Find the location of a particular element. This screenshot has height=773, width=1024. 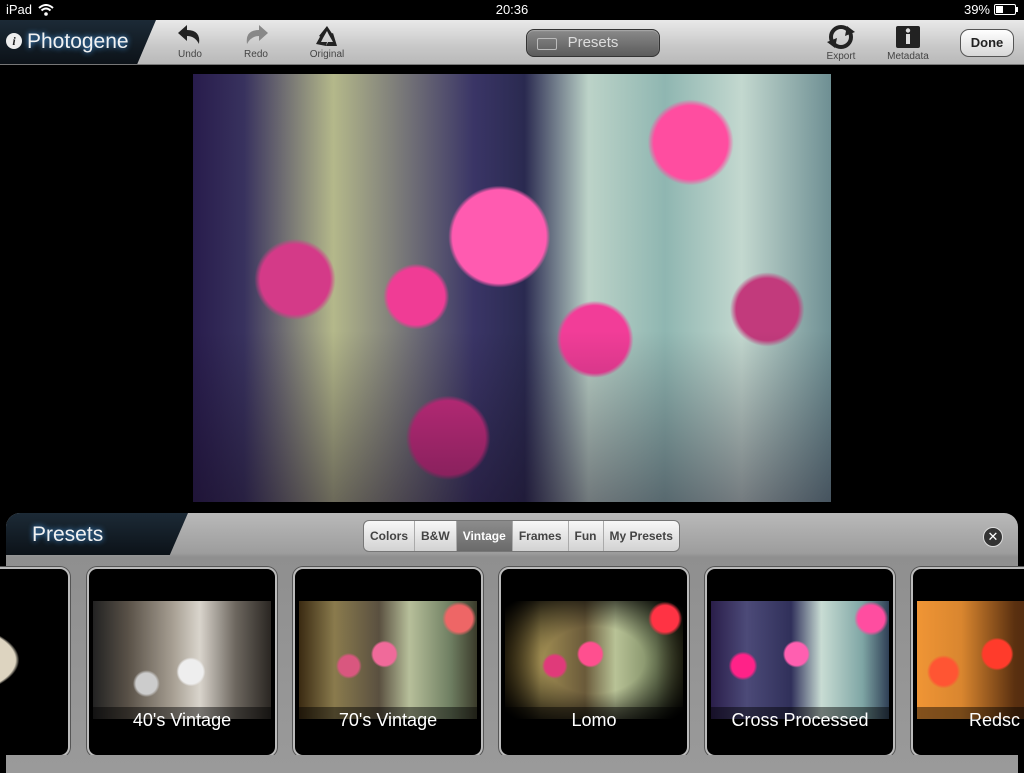

original-button: Original is located at coordinates (327, 42).